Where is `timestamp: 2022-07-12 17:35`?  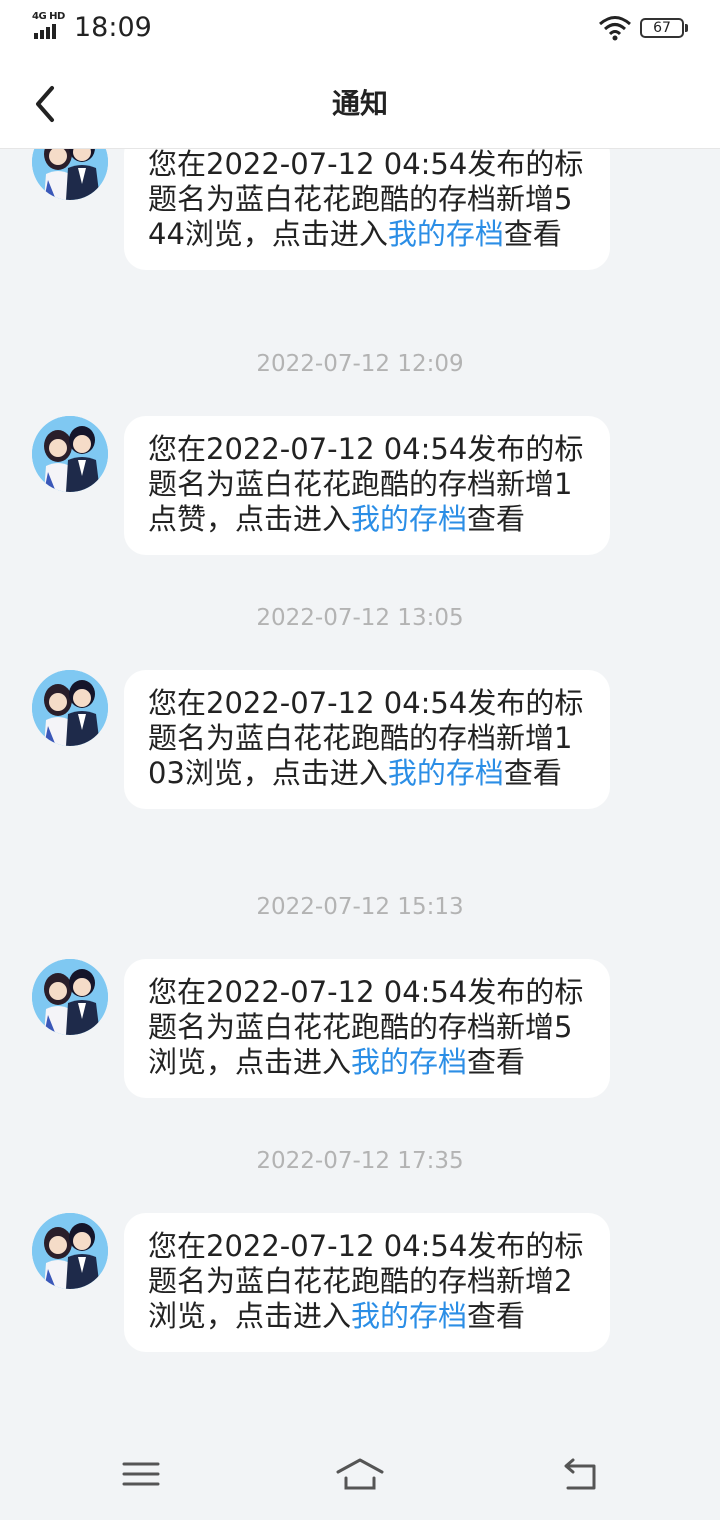 timestamp: 2022-07-12 17:35 is located at coordinates (360, 1161).